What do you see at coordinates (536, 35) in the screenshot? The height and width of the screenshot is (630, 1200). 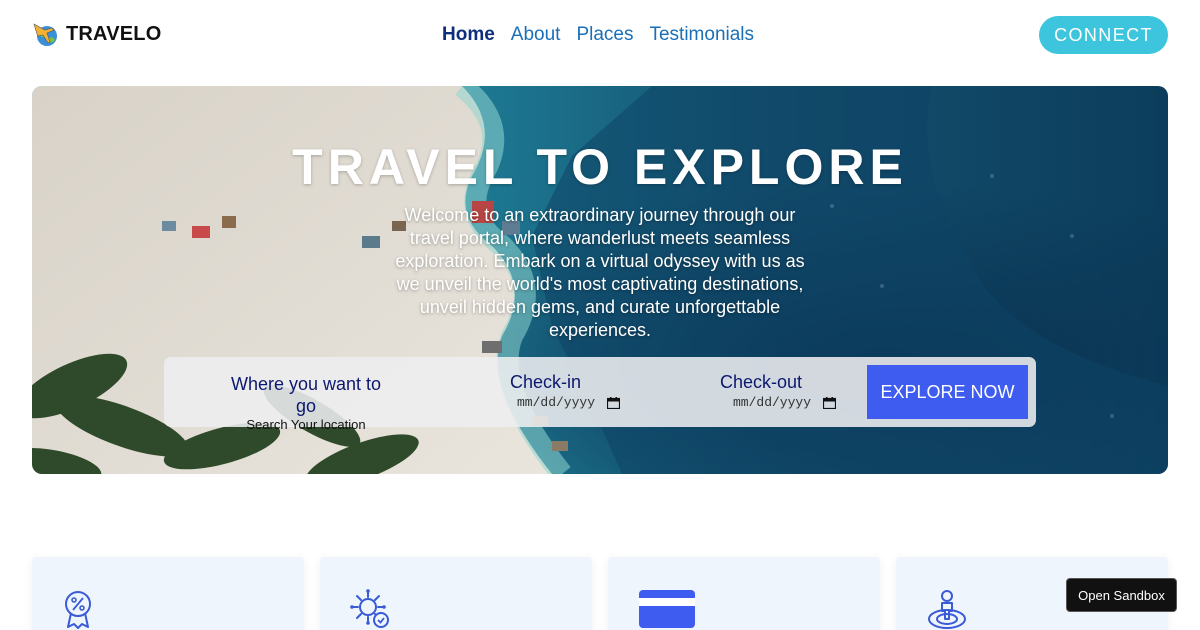 I see `nav-link-about: About` at bounding box center [536, 35].